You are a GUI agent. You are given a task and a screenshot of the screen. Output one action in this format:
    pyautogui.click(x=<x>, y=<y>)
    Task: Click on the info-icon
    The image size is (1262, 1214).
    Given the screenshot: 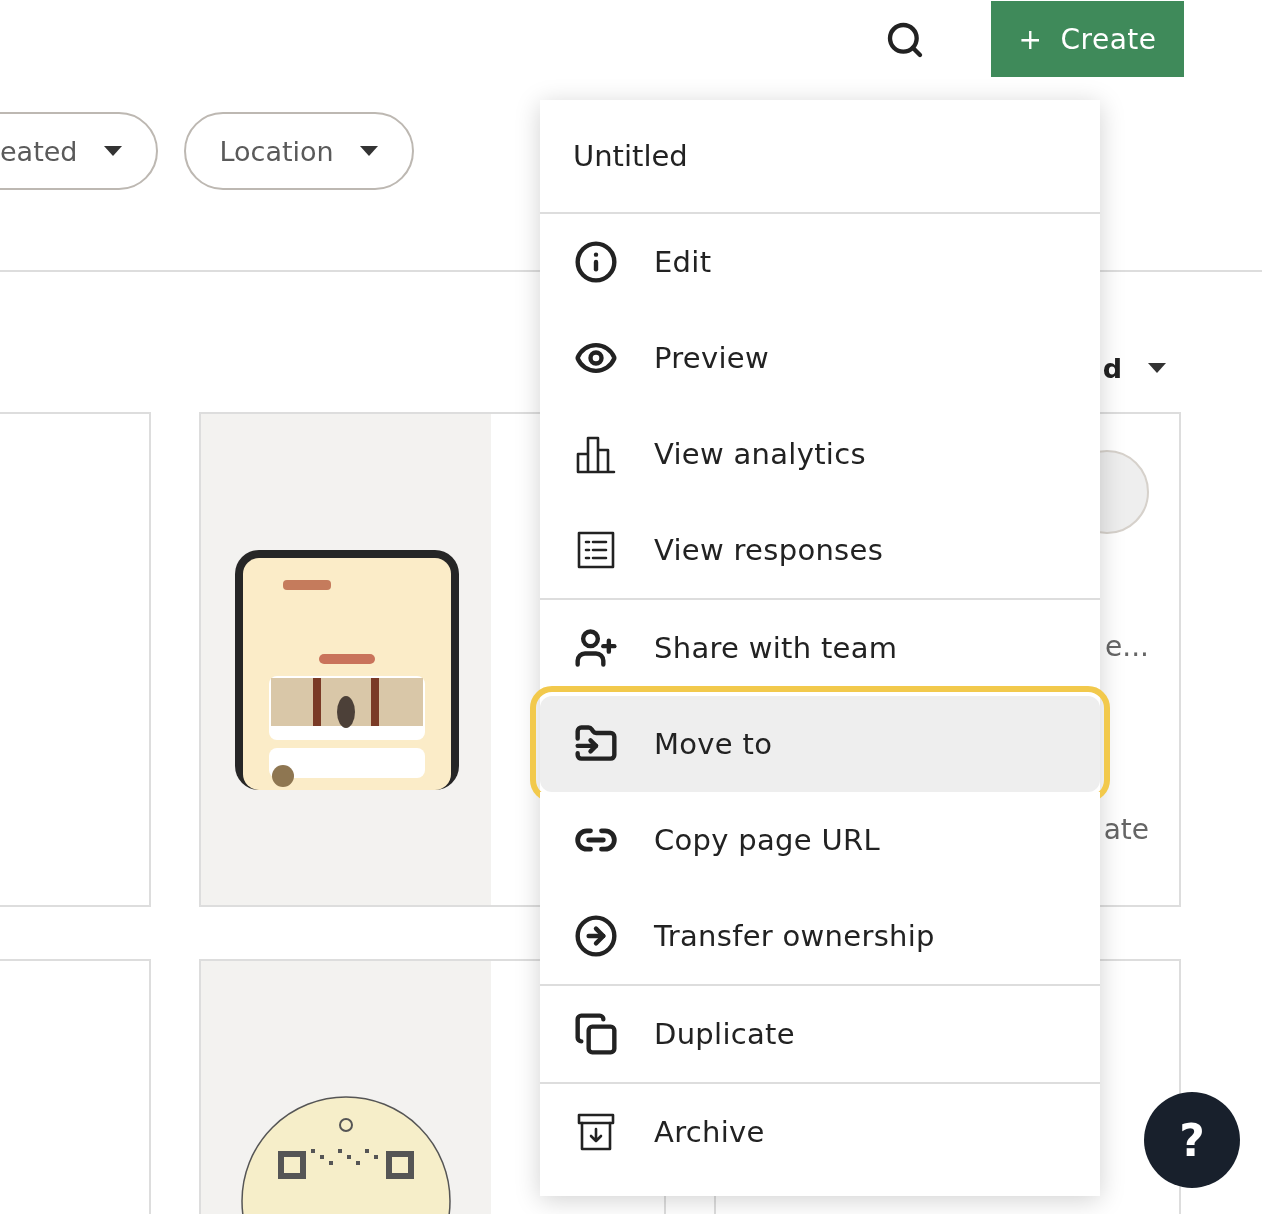 What is the action you would take?
    pyautogui.click(x=596, y=262)
    